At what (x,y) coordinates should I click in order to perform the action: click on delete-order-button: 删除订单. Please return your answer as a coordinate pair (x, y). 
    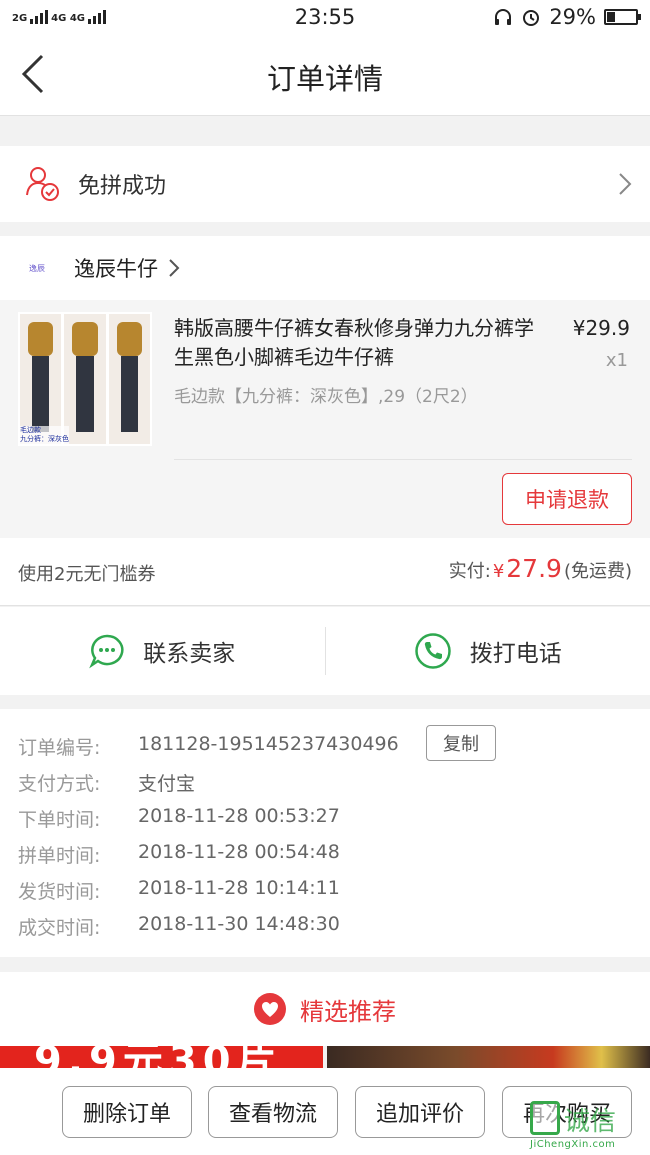
    Looking at the image, I should click on (127, 1112).